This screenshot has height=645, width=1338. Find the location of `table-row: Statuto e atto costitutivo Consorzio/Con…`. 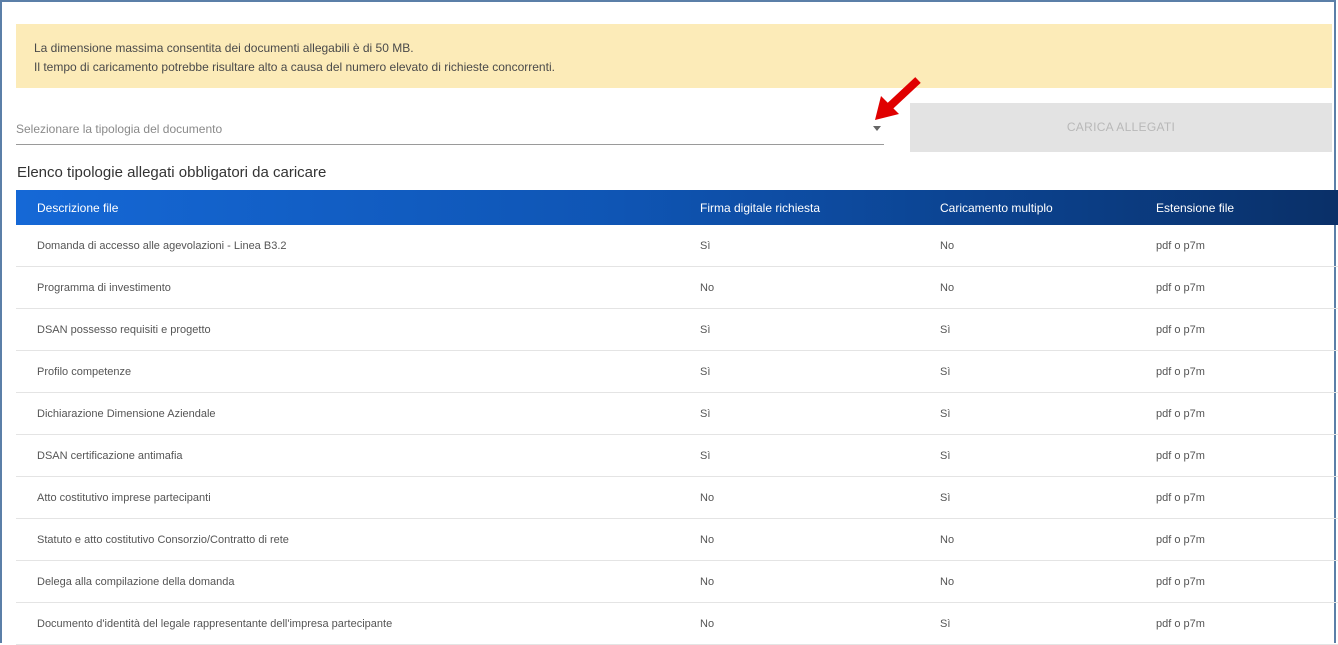

table-row: Statuto e atto costitutivo Consorzio/Con… is located at coordinates (677, 539).